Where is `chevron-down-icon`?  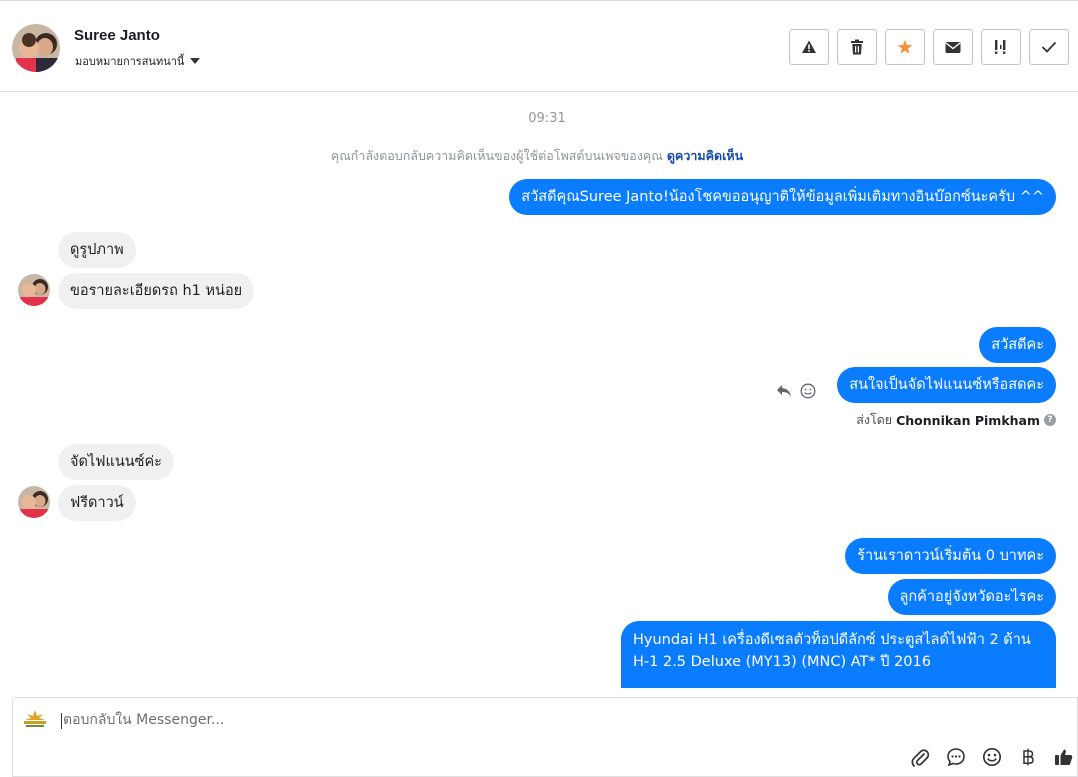 chevron-down-icon is located at coordinates (195, 61).